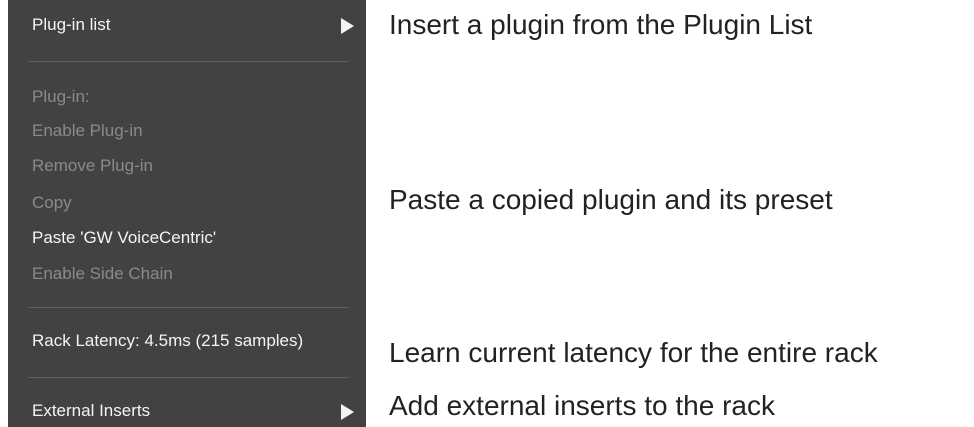  What do you see at coordinates (611, 199) in the screenshot?
I see `annotation-paste: Paste a copied plugin and its preset` at bounding box center [611, 199].